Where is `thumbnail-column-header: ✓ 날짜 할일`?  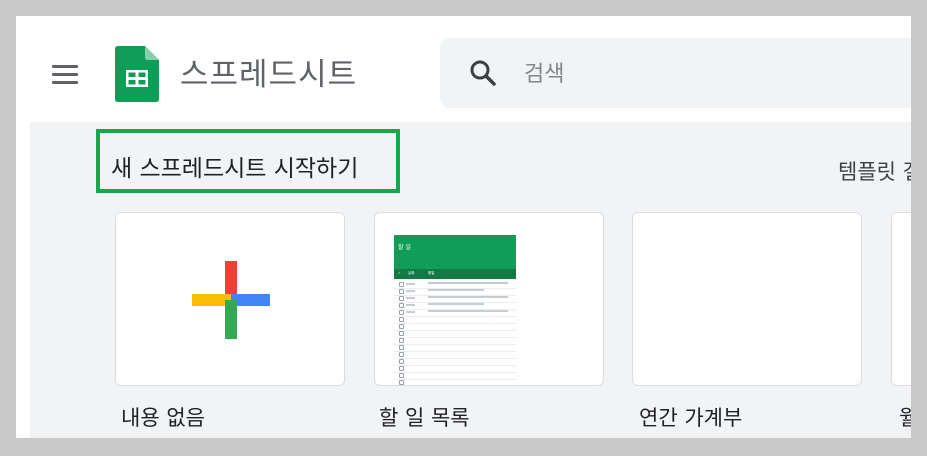
thumbnail-column-header: ✓ 날짜 할일 is located at coordinates (455, 274).